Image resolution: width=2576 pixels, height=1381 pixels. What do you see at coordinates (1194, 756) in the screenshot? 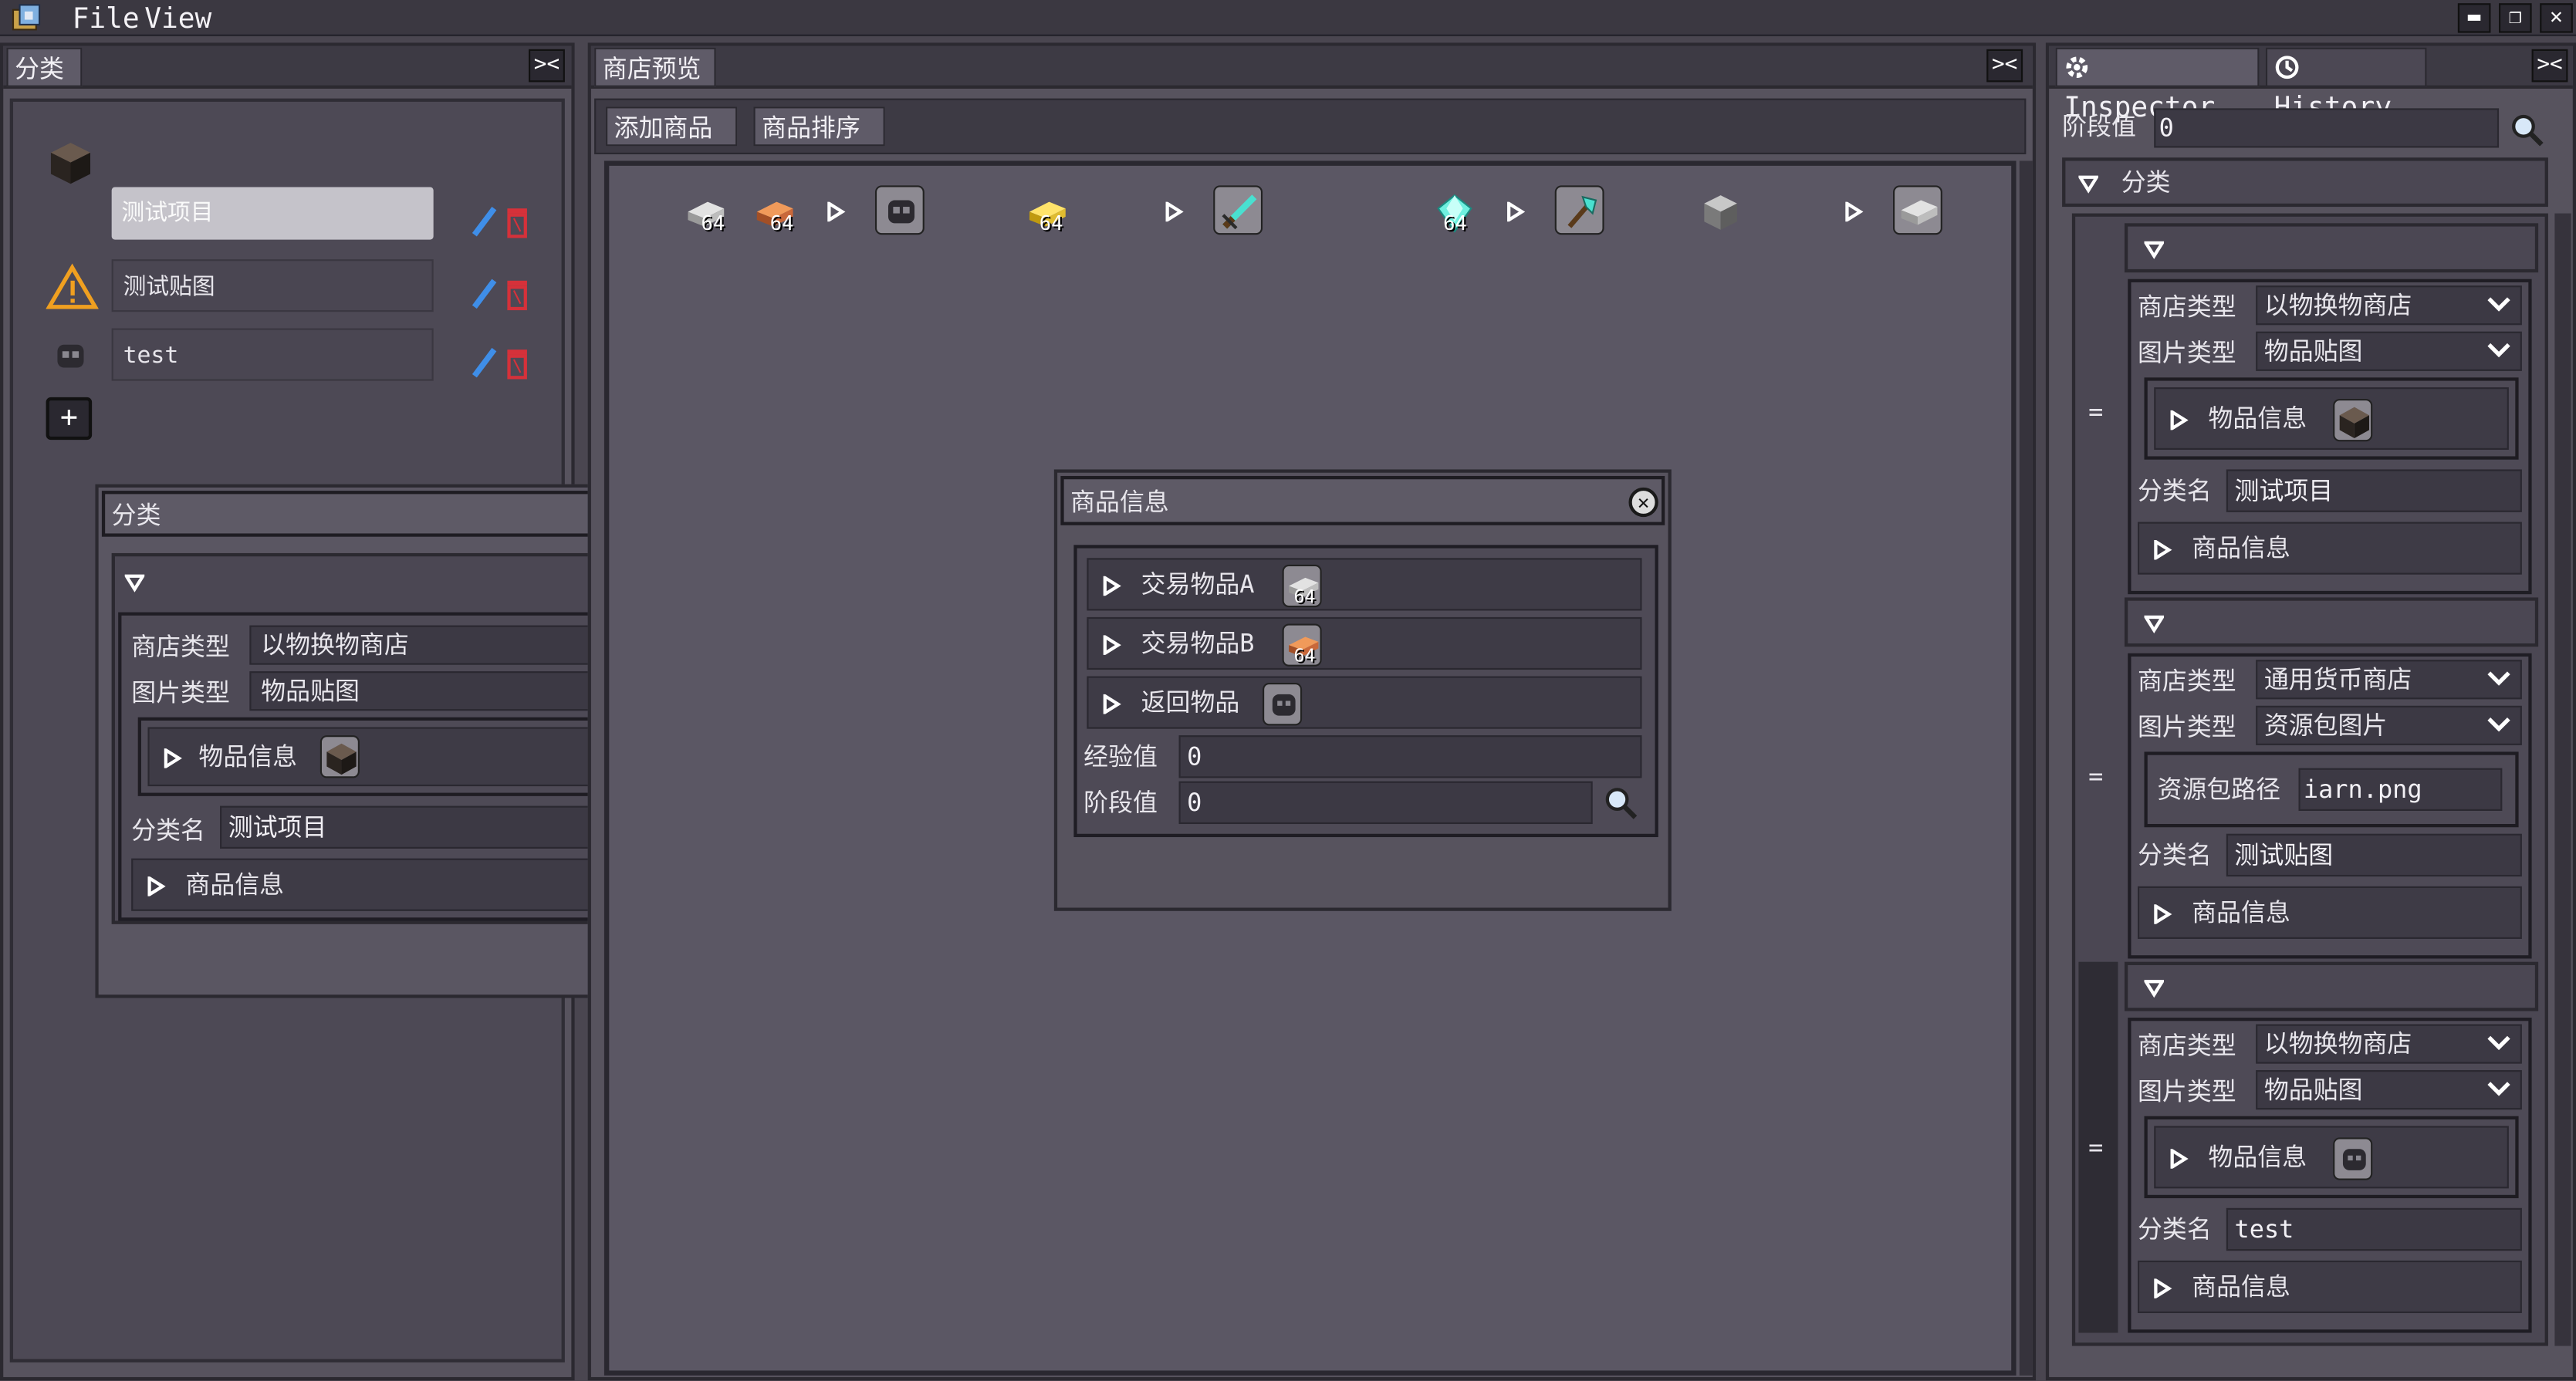
I see `exp-value: 0` at bounding box center [1194, 756].